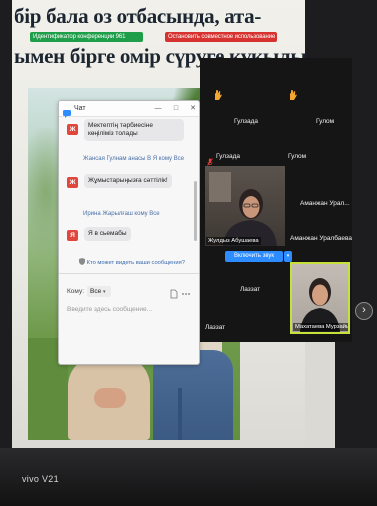 This screenshot has width=377, height=506. I want to click on close-icon: ✕, so click(193, 109).